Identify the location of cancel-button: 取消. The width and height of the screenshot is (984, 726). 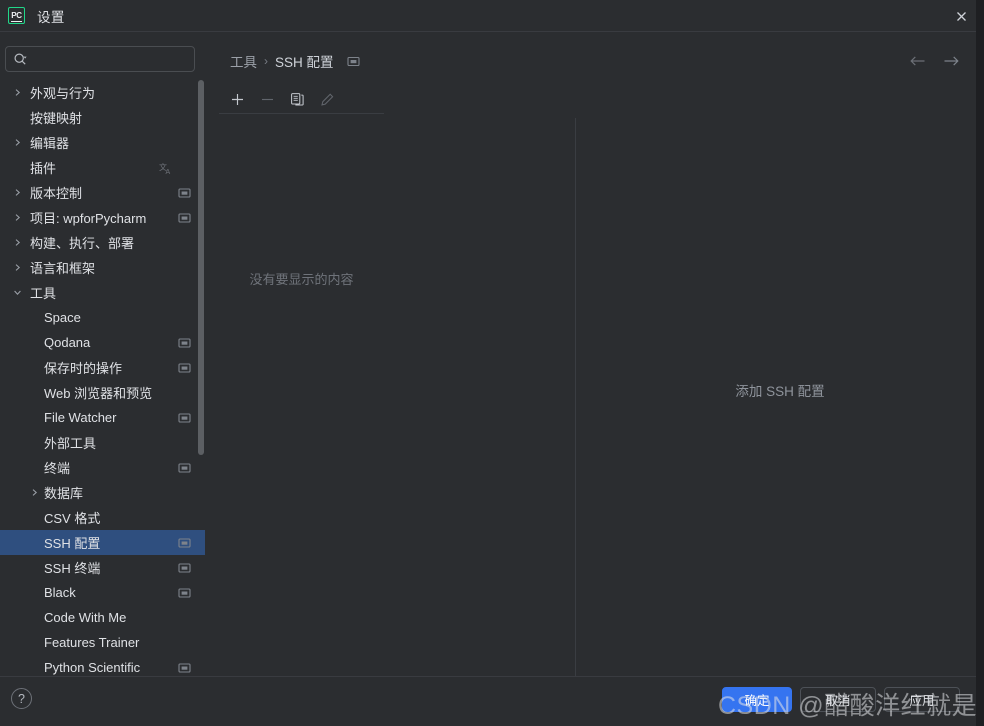
(838, 699).